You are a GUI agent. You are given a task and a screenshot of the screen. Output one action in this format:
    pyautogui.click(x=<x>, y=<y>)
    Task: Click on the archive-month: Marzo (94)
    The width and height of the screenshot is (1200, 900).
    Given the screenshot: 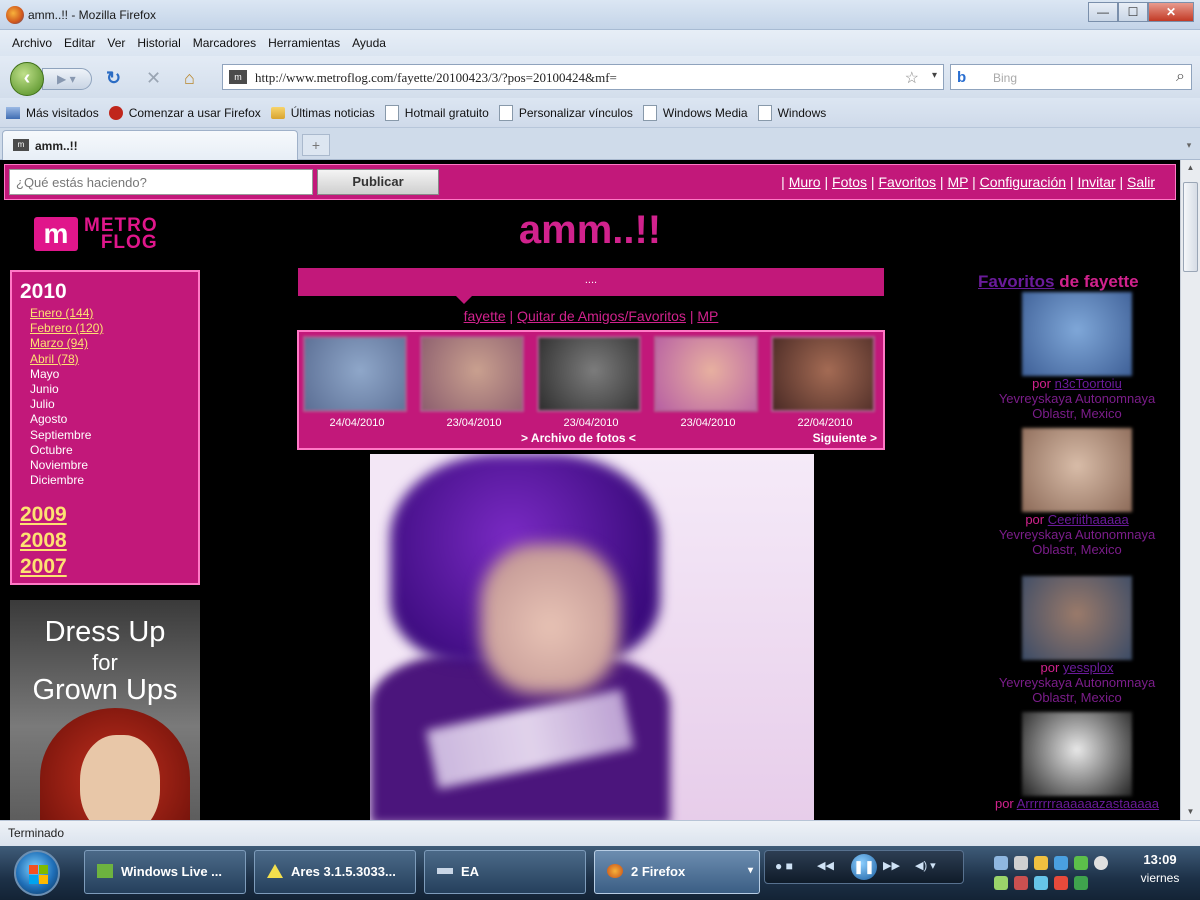 What is the action you would take?
    pyautogui.click(x=110, y=343)
    